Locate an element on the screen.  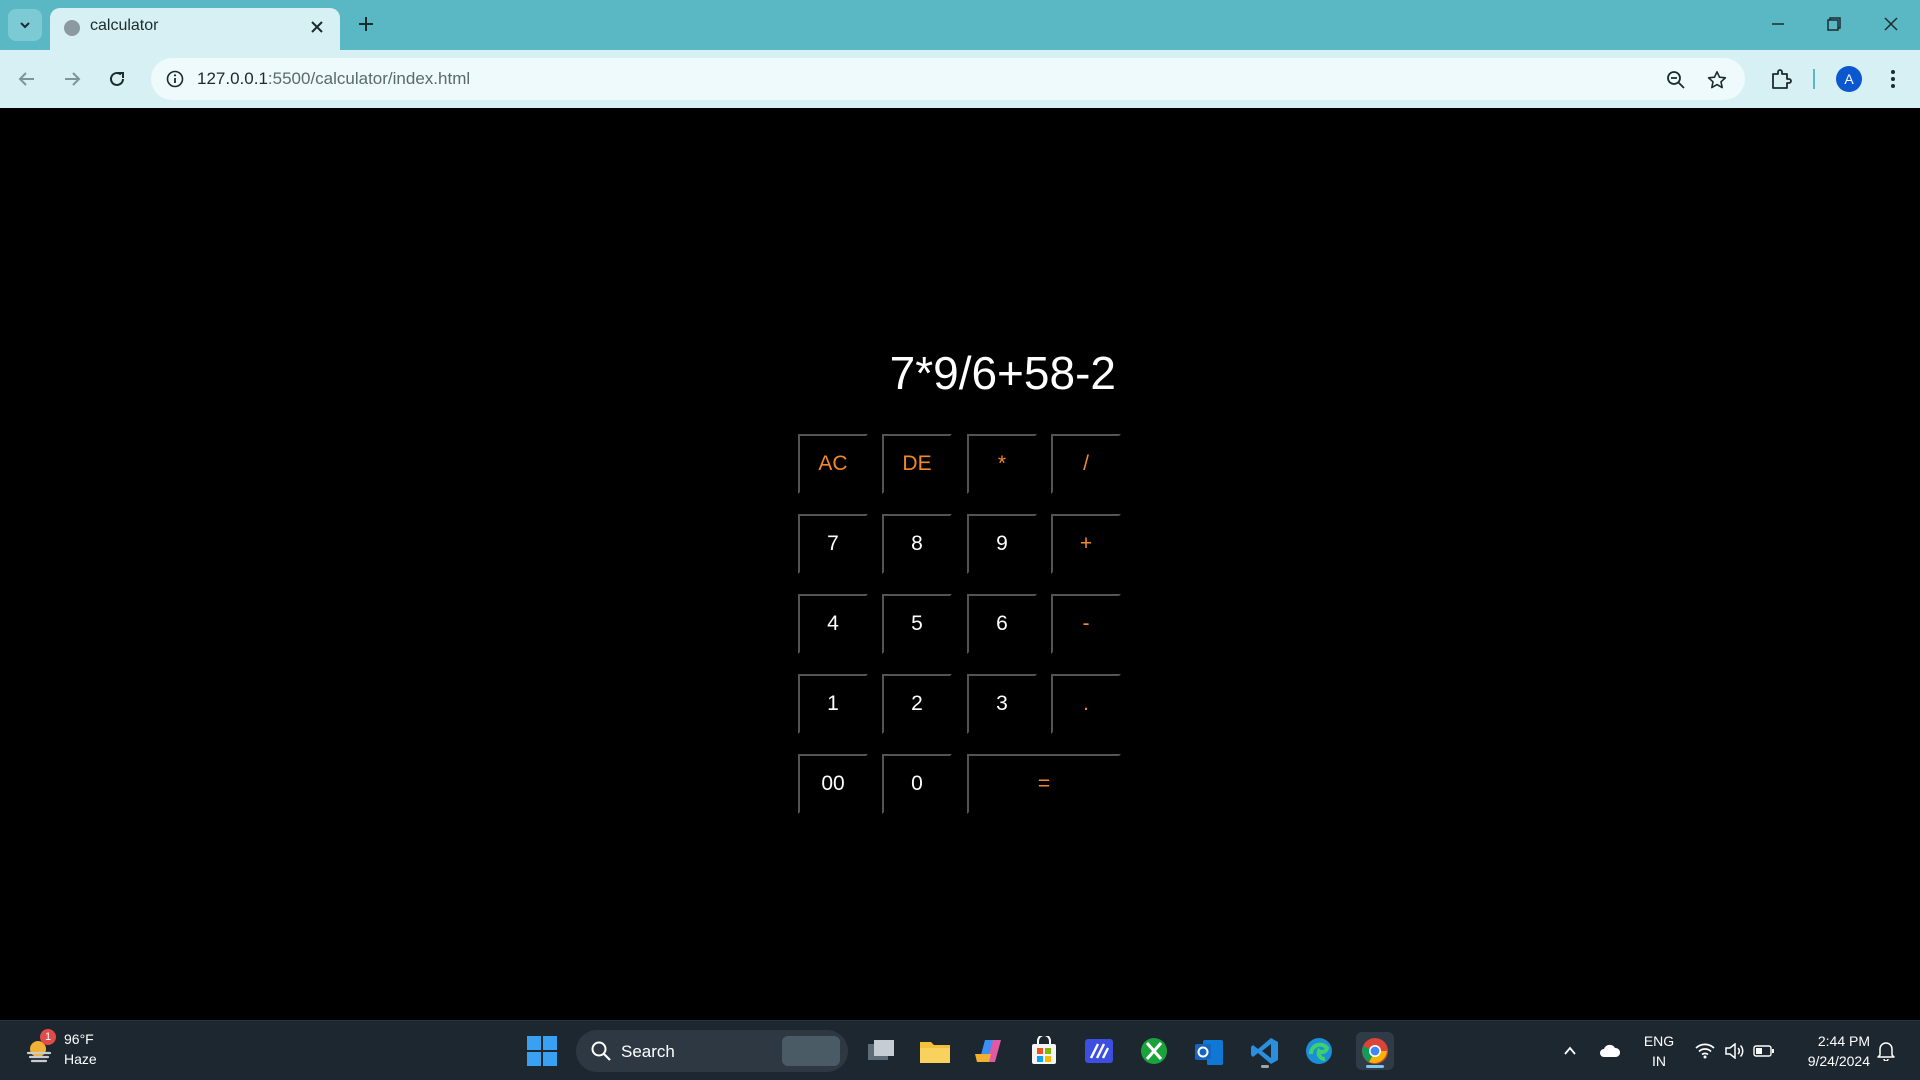
windows-start-icon is located at coordinates (542, 1051).